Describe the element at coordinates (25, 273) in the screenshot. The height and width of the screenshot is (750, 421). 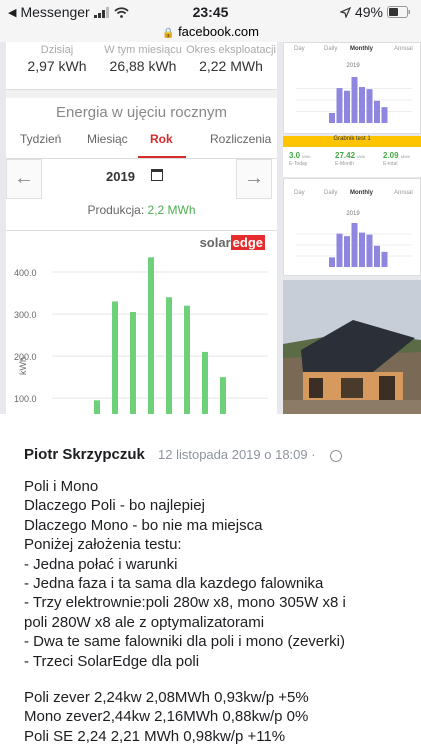
I see `y-tick-label: 400.0` at that location.